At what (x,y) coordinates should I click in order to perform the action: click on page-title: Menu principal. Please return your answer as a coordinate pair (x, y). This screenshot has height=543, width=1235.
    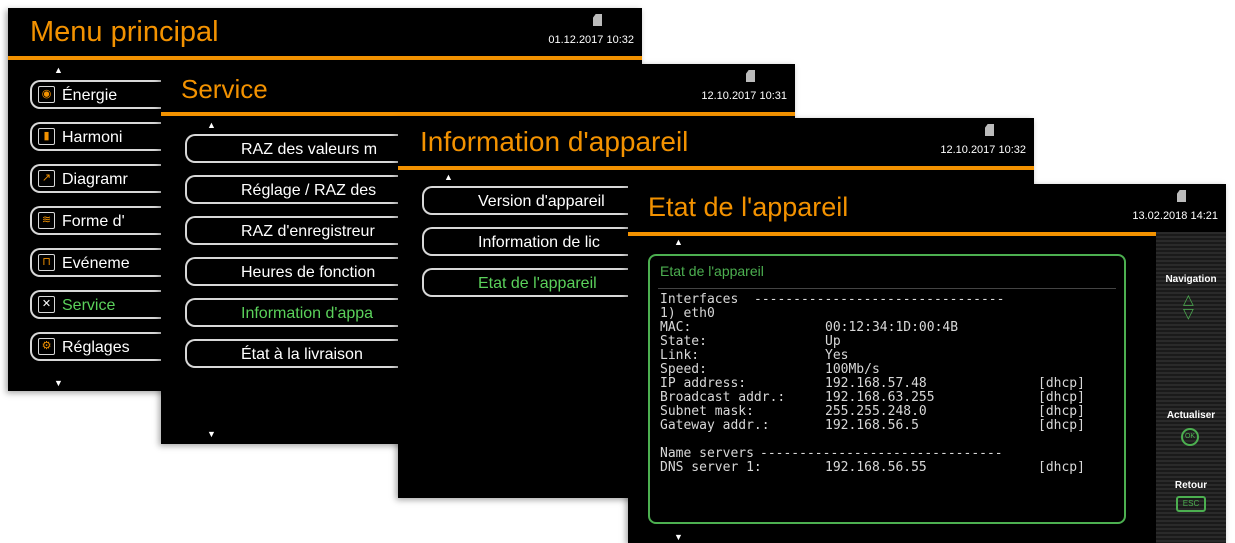
    Looking at the image, I should click on (124, 32).